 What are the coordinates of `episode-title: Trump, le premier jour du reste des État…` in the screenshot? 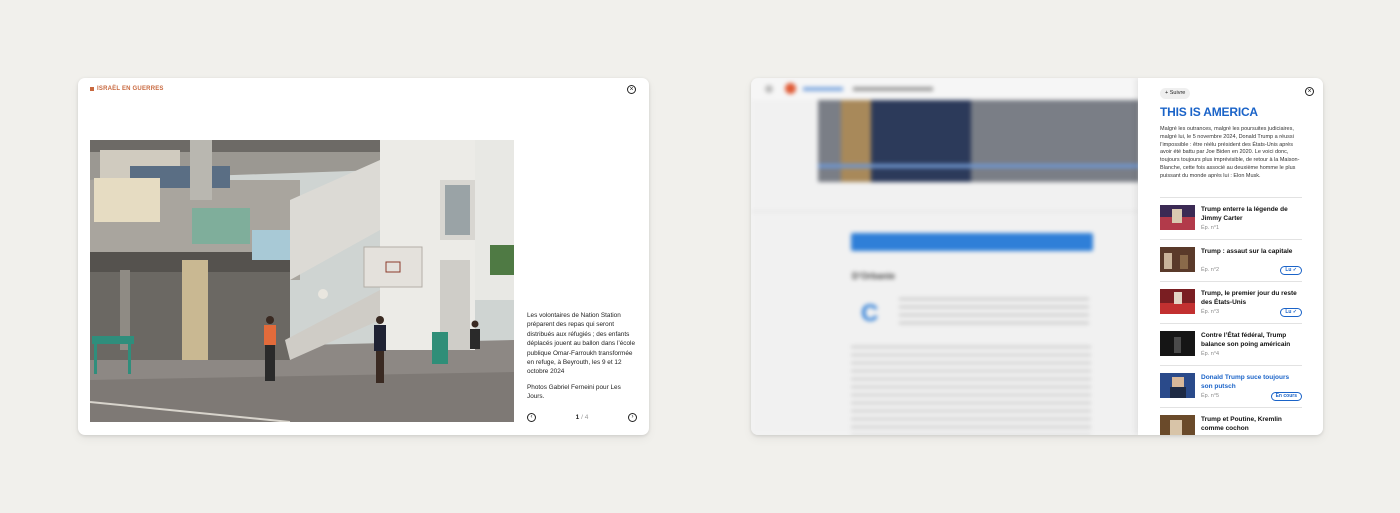 It's located at (1249, 298).